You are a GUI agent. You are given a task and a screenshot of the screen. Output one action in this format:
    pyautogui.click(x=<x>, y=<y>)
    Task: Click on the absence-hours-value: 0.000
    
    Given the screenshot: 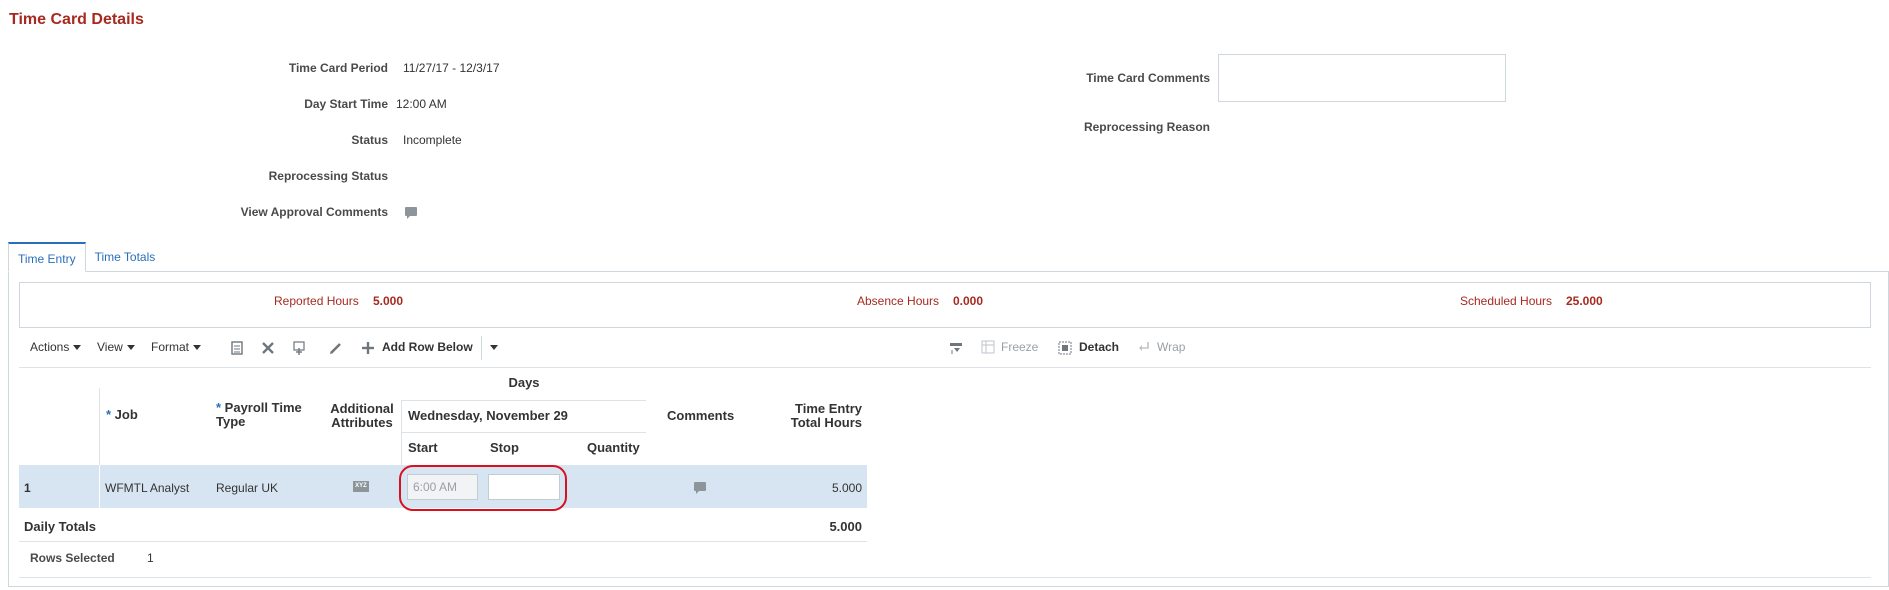 What is the action you would take?
    pyautogui.click(x=968, y=301)
    